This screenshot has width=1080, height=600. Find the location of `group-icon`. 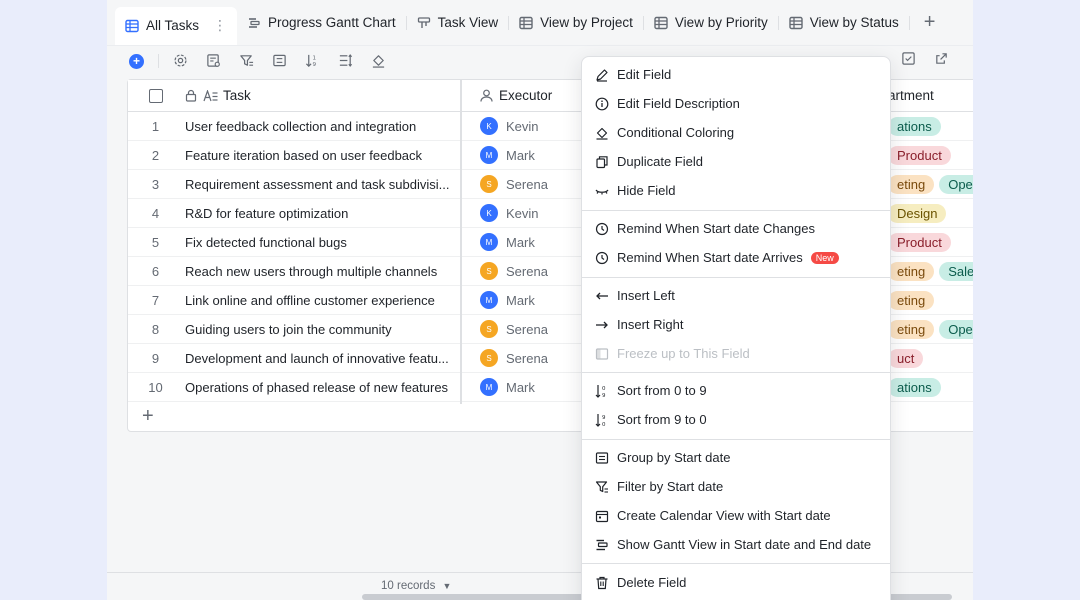

group-icon is located at coordinates (280, 61).